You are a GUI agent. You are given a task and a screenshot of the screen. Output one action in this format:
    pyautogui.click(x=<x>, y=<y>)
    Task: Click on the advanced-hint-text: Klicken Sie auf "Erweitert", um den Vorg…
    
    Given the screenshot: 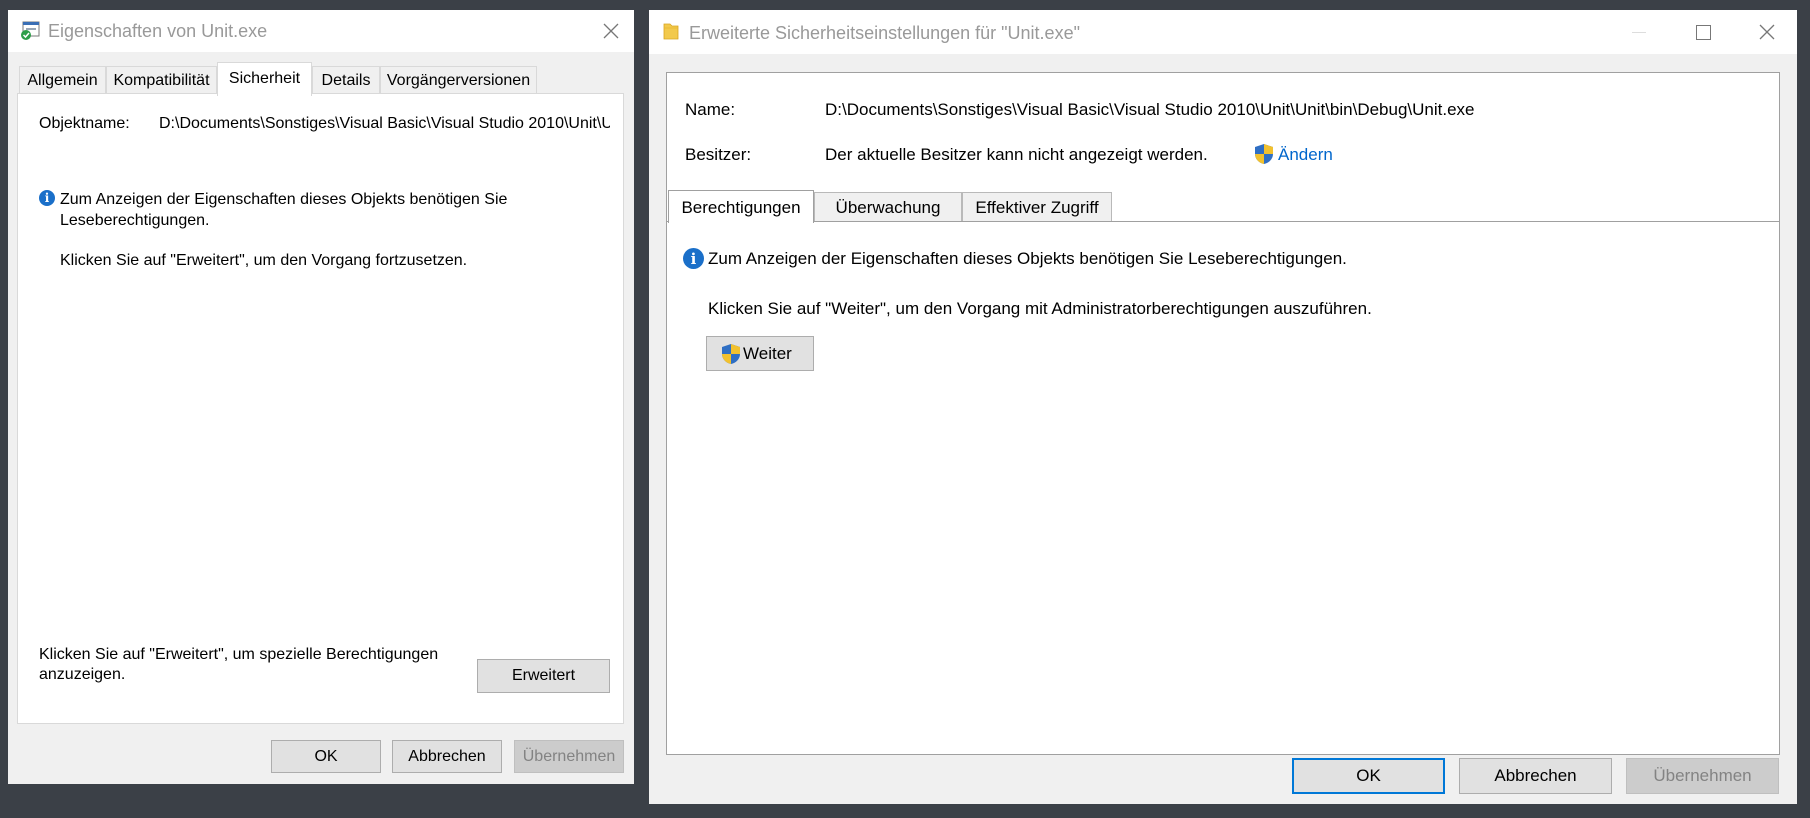 What is the action you would take?
    pyautogui.click(x=264, y=260)
    